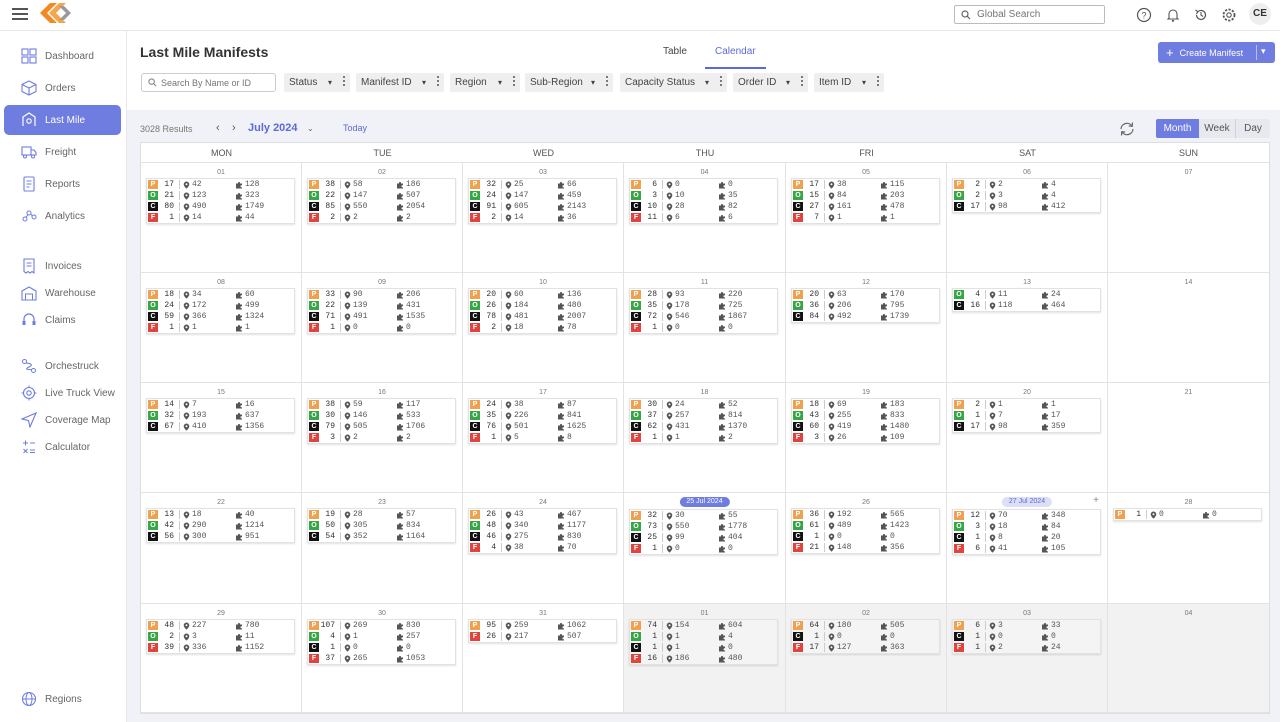 This screenshot has width=1280, height=722. Describe the element at coordinates (1188, 658) in the screenshot. I see `calendar-day-cell: 04` at that location.